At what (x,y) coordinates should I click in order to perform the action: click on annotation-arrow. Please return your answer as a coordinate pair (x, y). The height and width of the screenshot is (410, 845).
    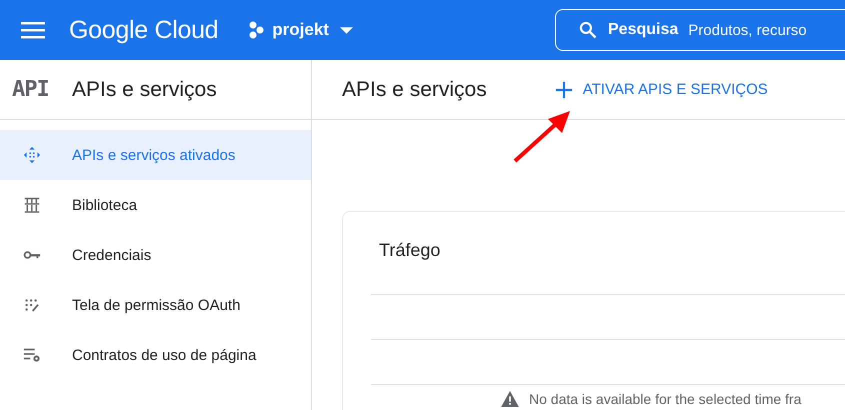
    Looking at the image, I should click on (542, 137).